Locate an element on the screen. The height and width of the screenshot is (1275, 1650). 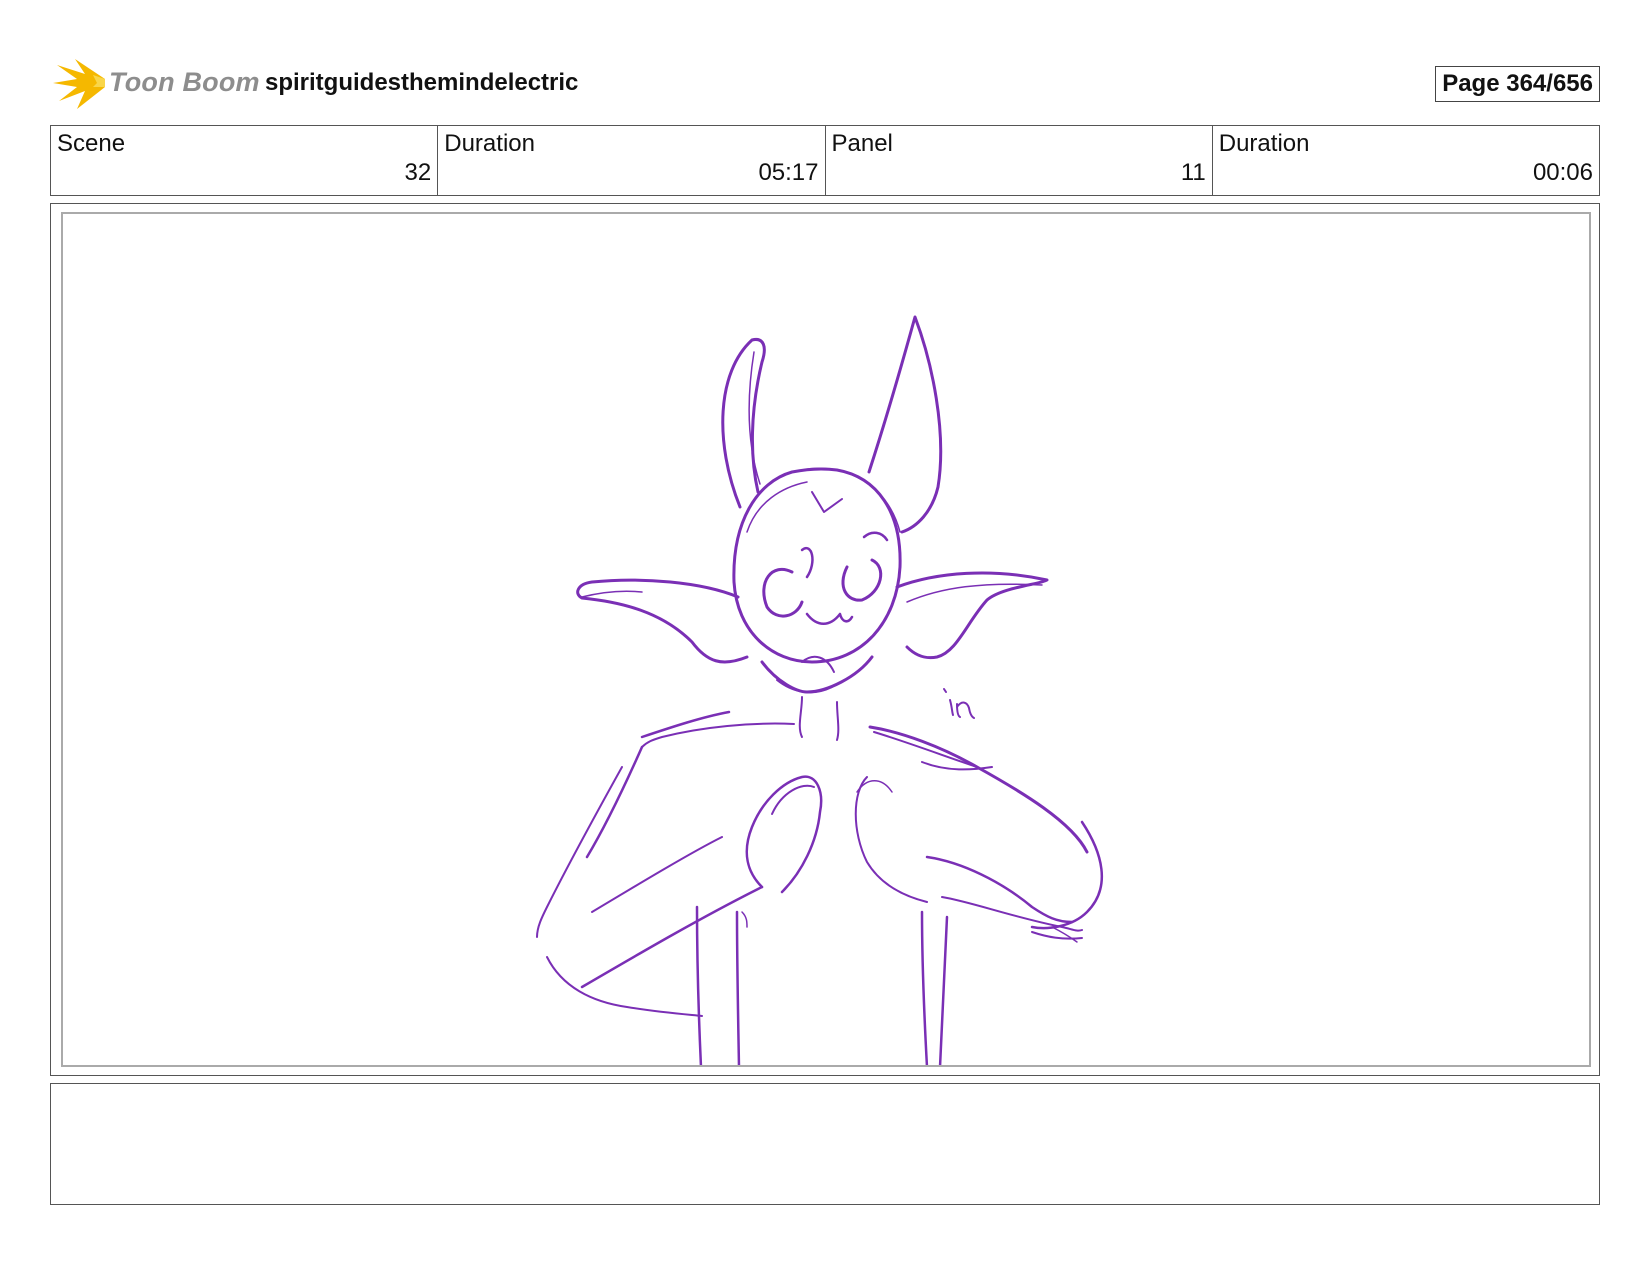
panel-value: 11 is located at coordinates (1193, 172).